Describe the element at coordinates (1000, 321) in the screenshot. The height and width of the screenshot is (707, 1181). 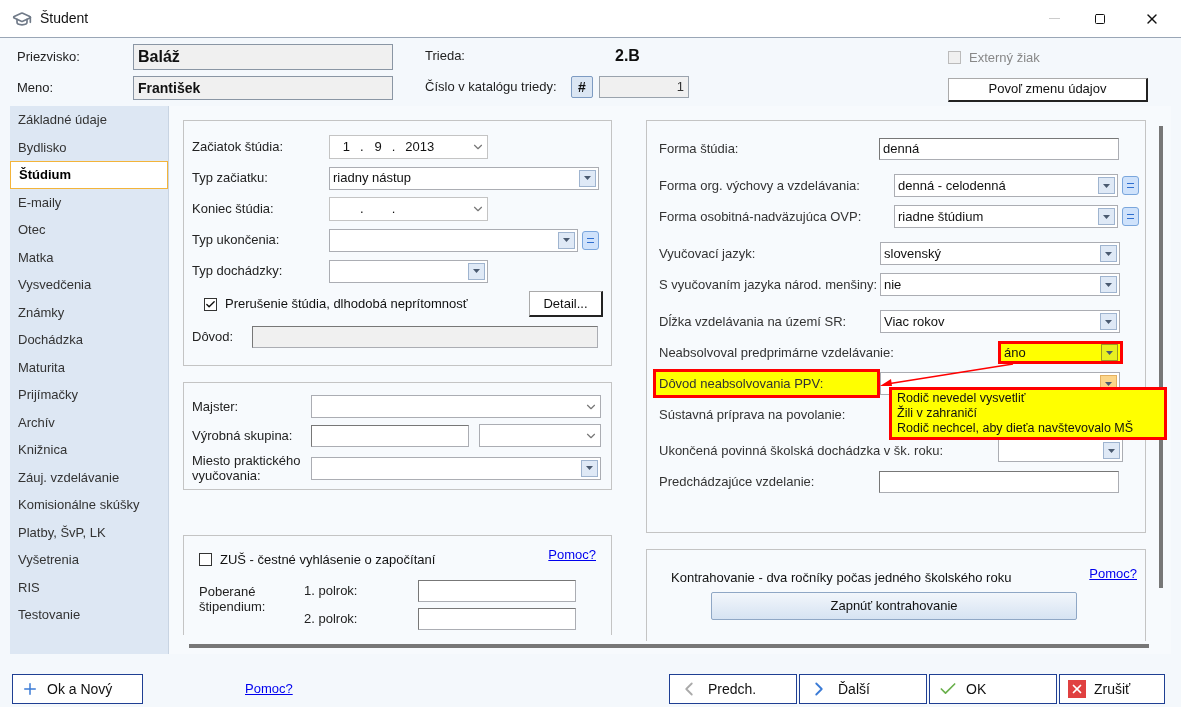
I see `dropdown-field: Viac rokov` at that location.